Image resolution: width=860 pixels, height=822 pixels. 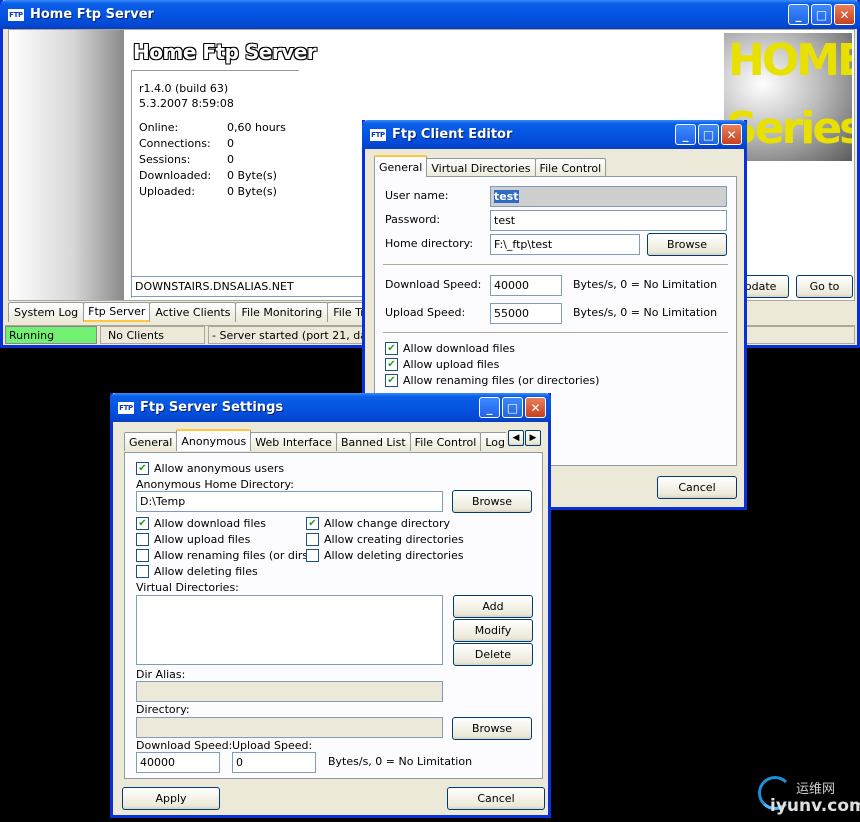 I want to click on client-editor-title: Ftp Client Editor, so click(x=452, y=134).